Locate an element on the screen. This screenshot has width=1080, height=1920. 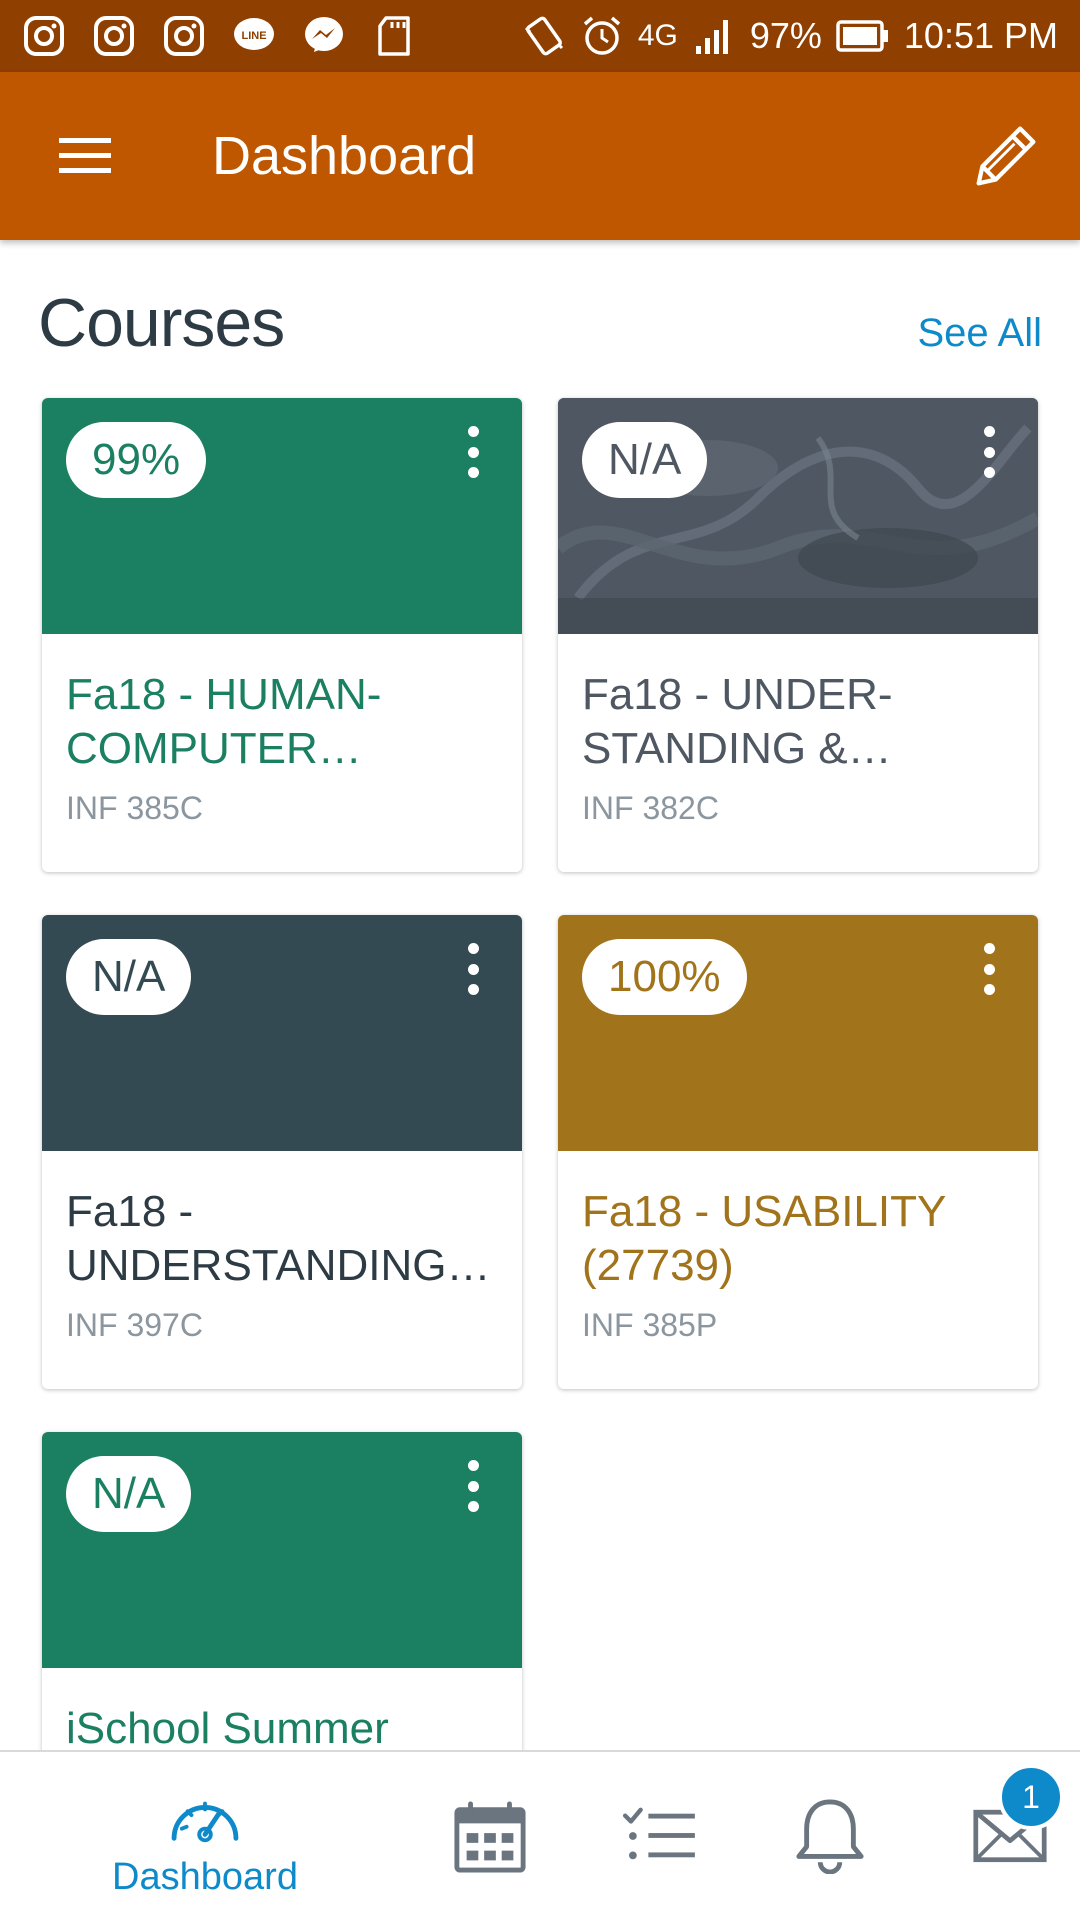
courses-header: Courses See All is located at coordinates (540, 323).